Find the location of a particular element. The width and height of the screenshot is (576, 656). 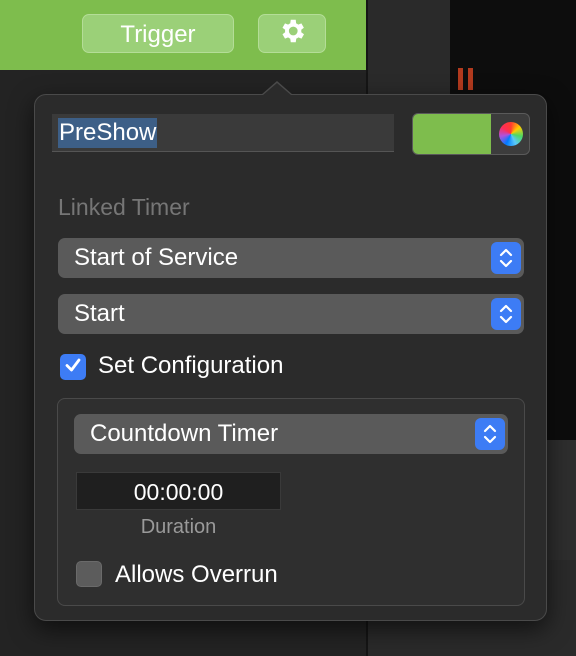

timer-name-input: PreShow is located at coordinates (223, 133).